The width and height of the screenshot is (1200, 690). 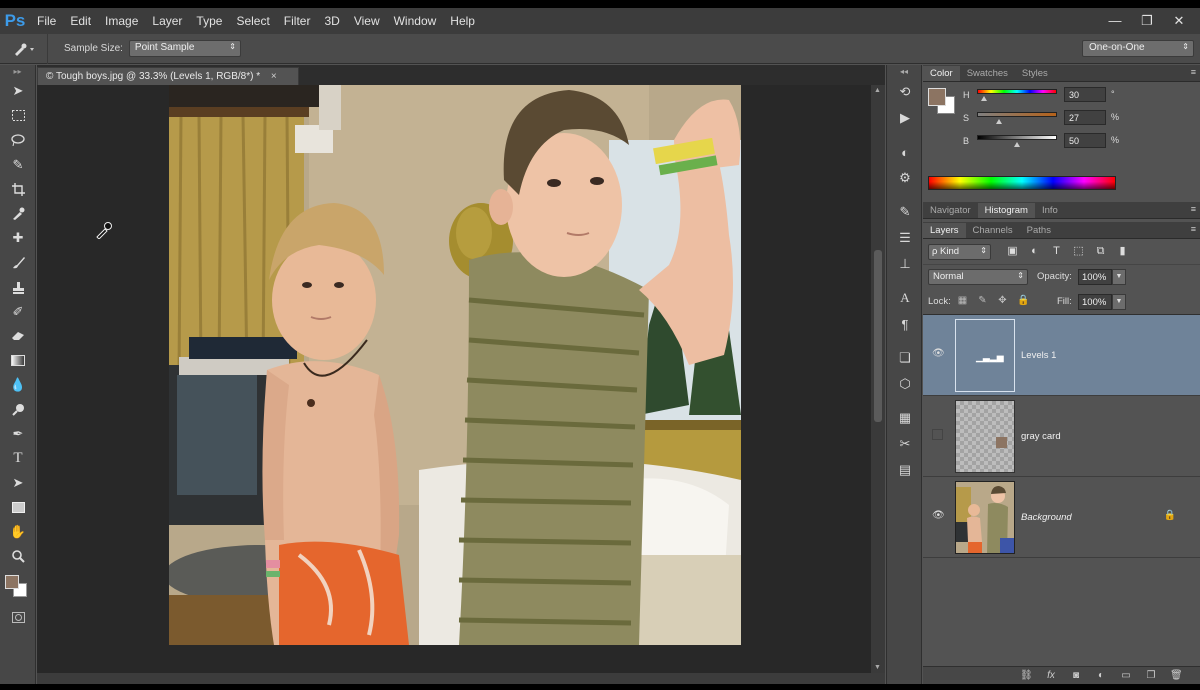 I want to click on notes-panel-icon: ▤, so click(x=905, y=470).